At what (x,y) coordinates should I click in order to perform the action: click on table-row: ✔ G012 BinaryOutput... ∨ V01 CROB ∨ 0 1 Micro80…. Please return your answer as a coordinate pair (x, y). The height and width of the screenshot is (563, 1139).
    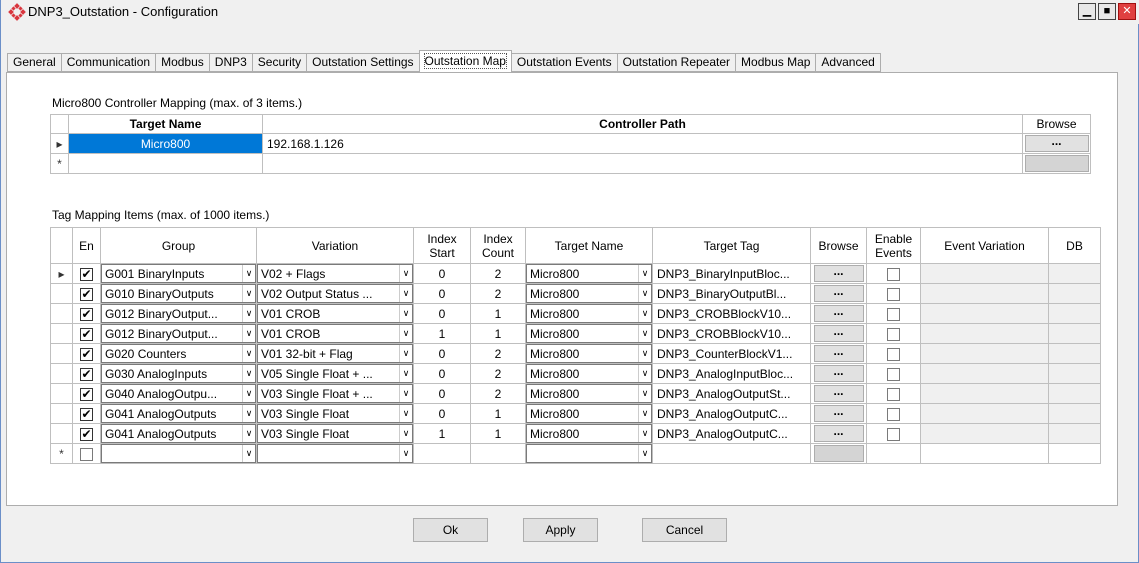
    Looking at the image, I should click on (575, 313).